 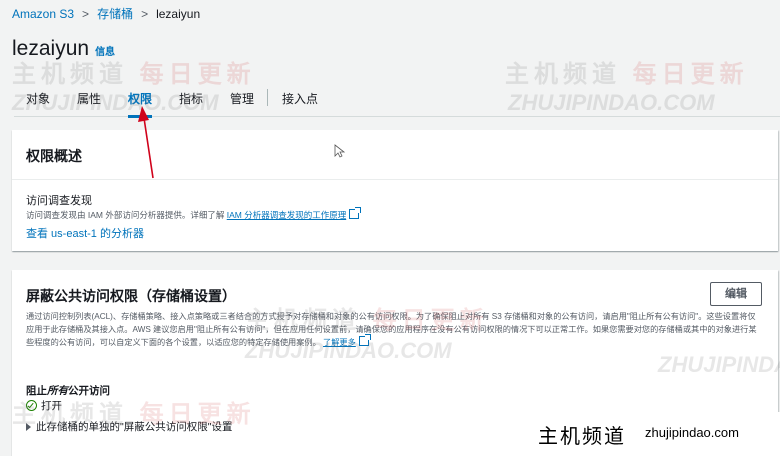 I want to click on expander-label: 此存储桶的单独的"屏蔽公共访问权限"设置, so click(x=134, y=427).